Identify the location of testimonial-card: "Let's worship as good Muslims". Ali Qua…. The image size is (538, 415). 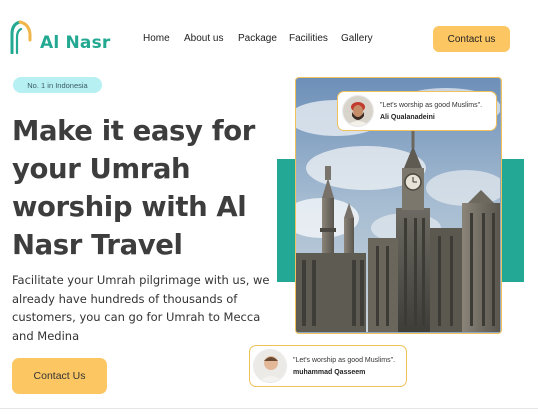
(417, 111).